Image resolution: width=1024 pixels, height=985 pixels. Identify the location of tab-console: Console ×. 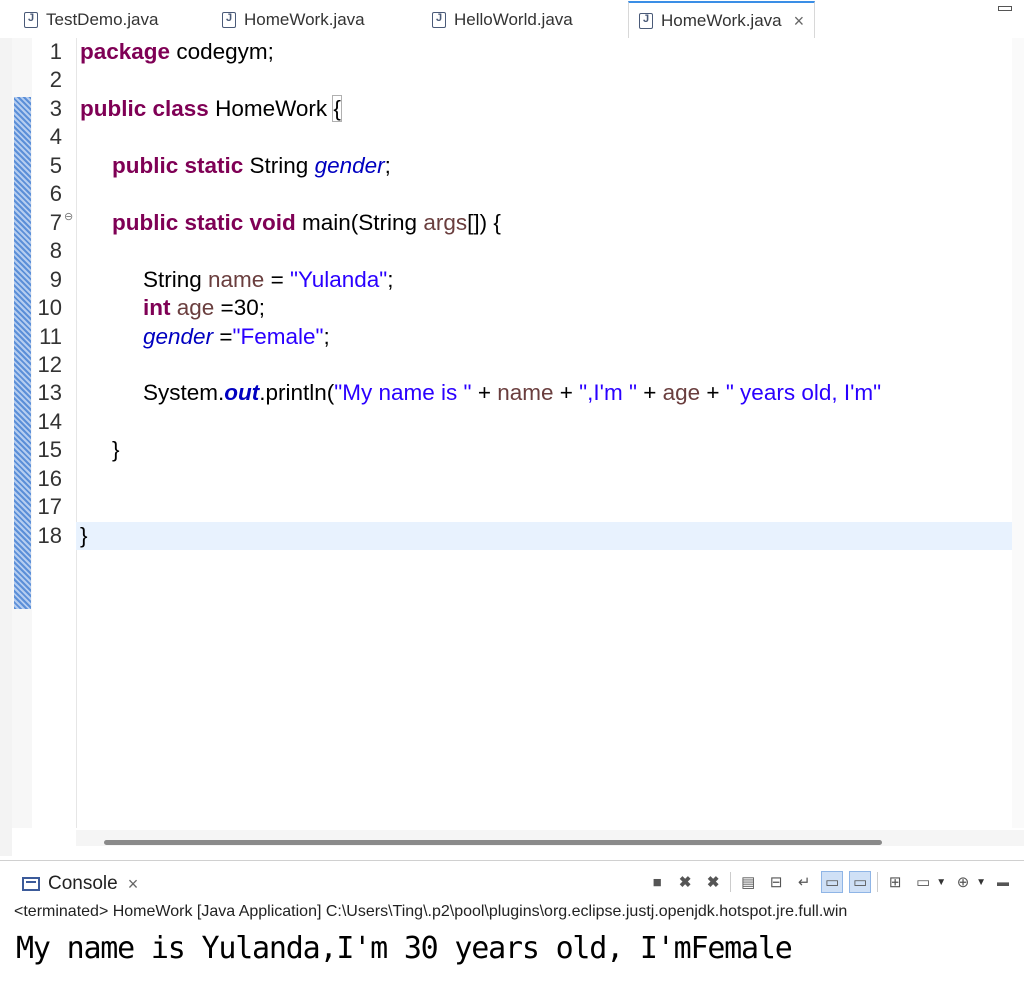
(81, 883).